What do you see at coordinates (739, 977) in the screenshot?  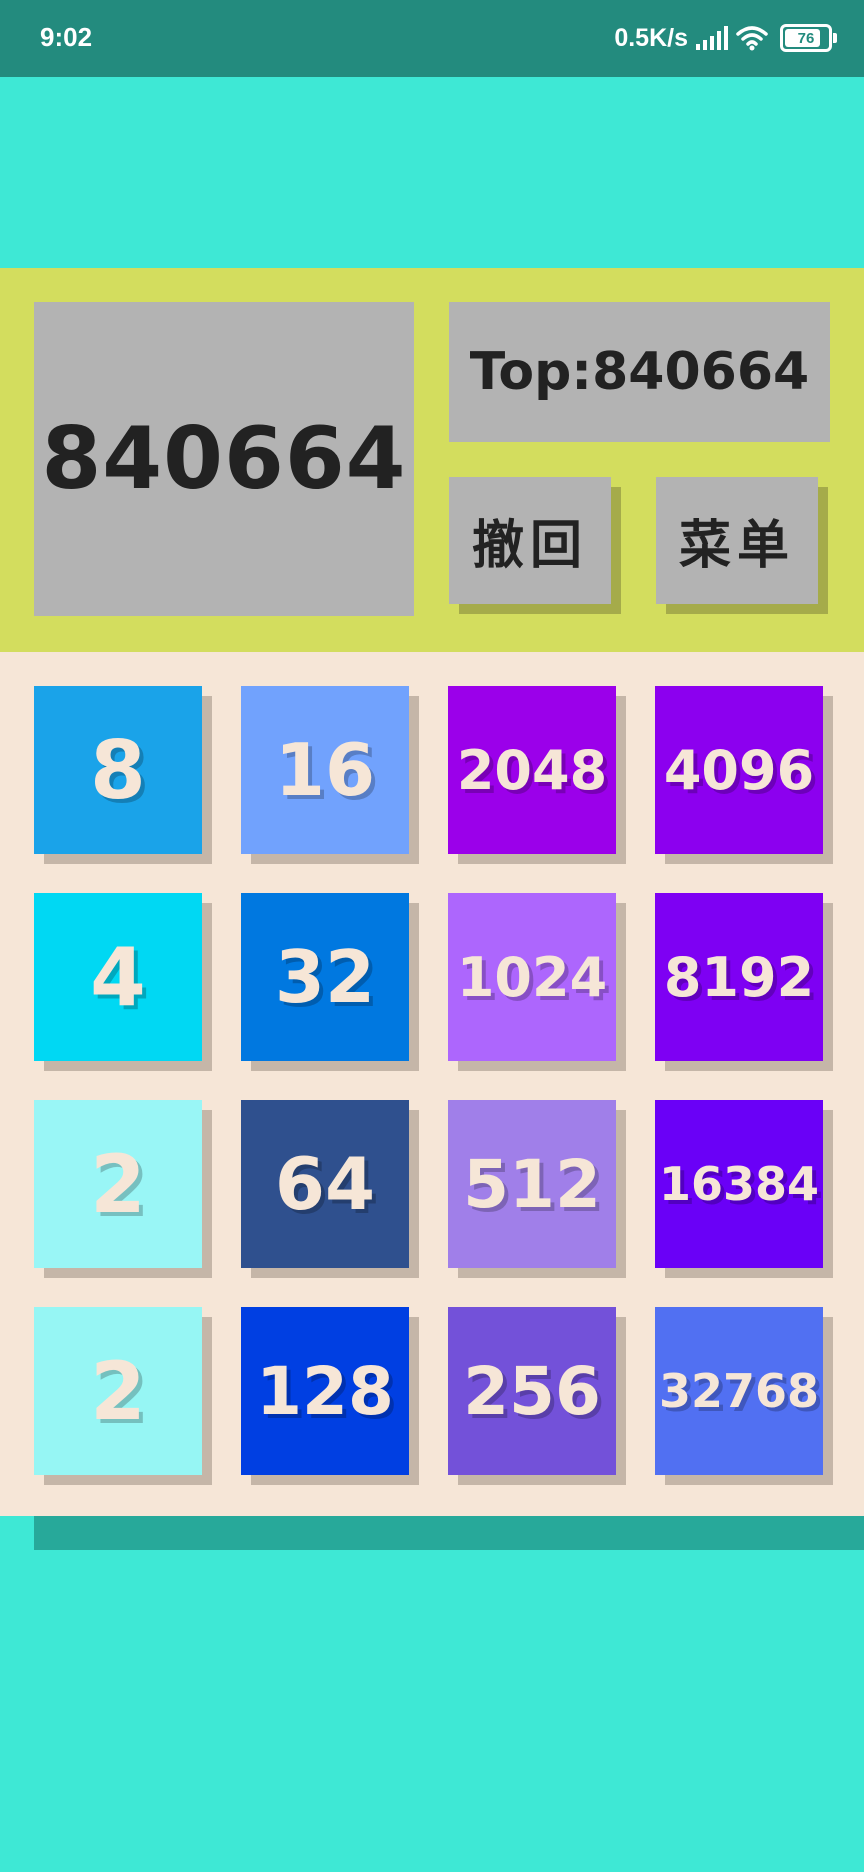 I see `tile: 8192` at bounding box center [739, 977].